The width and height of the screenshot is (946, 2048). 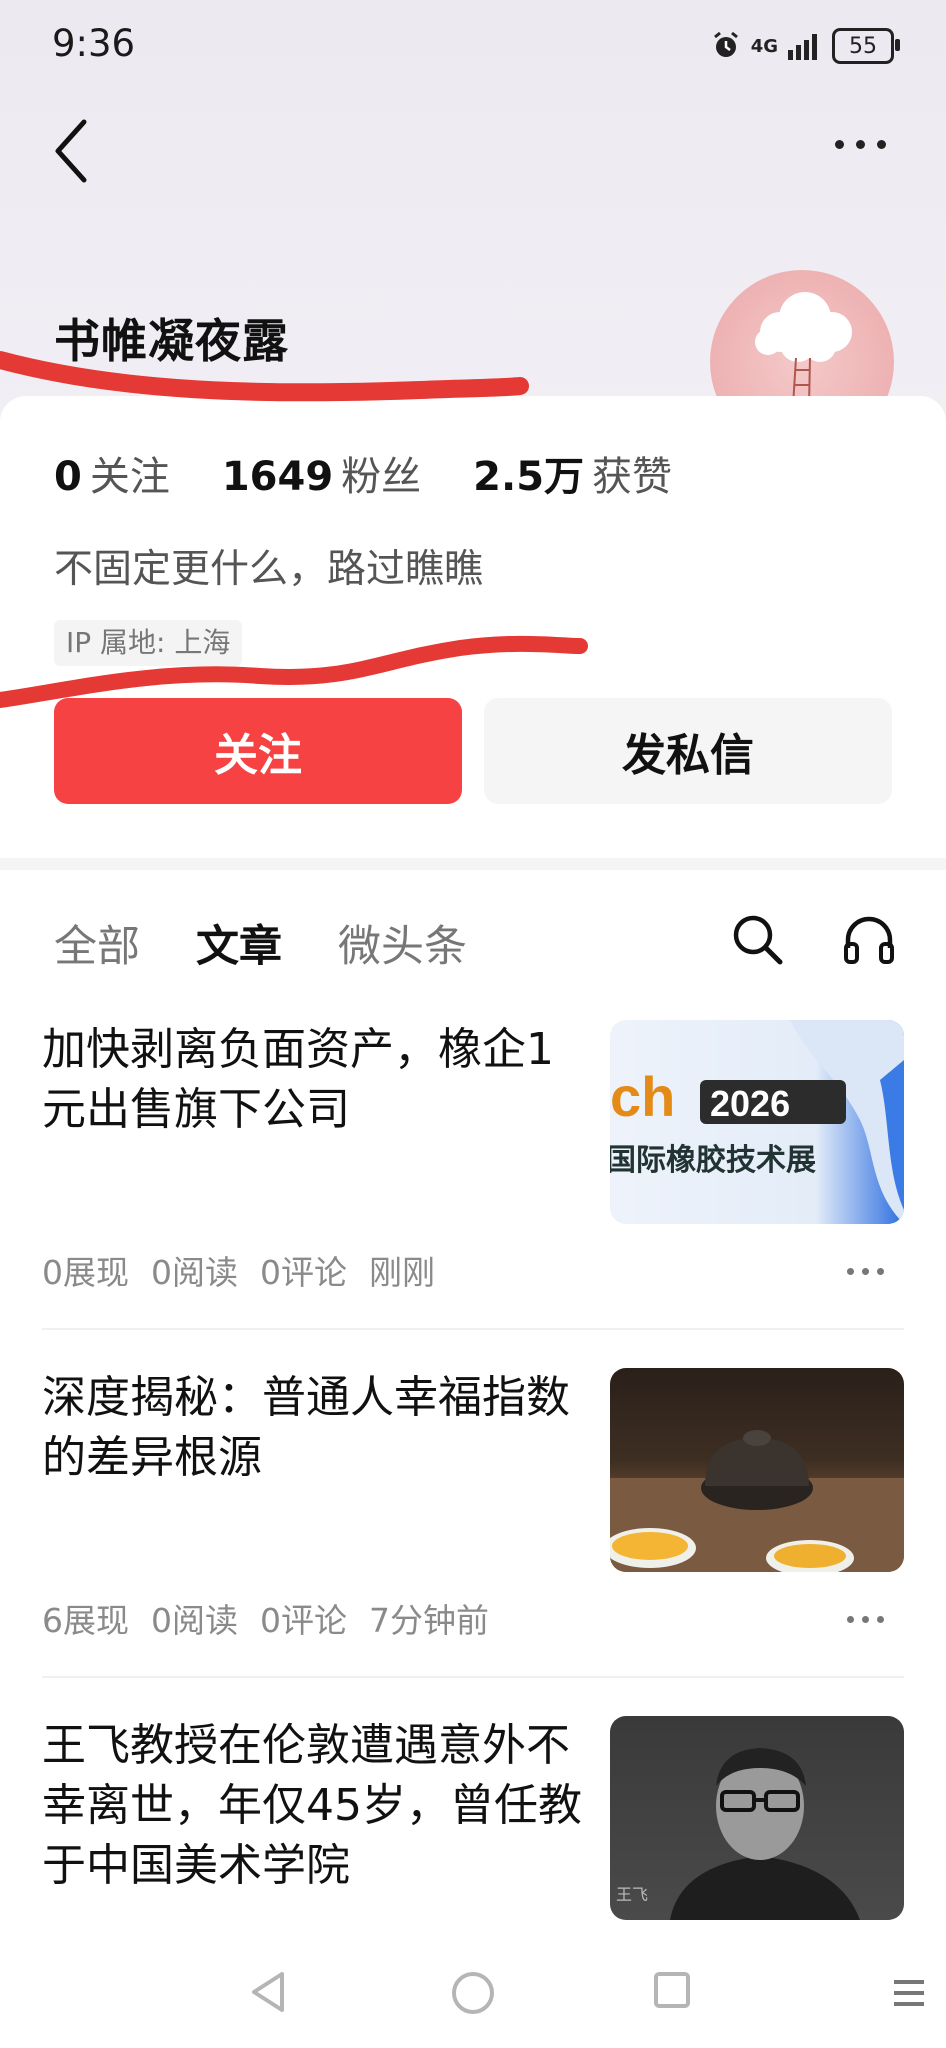 What do you see at coordinates (312, 1428) in the screenshot?
I see `article-title: 深度揭秘：普通人幸福指数的差异根源` at bounding box center [312, 1428].